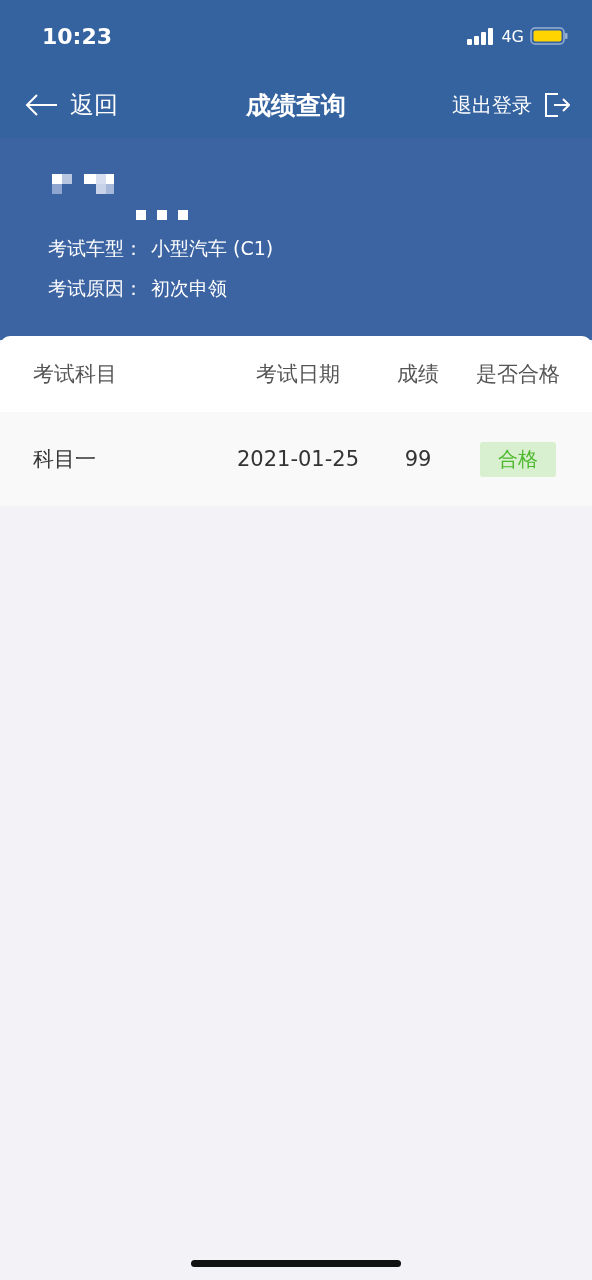  I want to click on network-label: 4G, so click(512, 36).